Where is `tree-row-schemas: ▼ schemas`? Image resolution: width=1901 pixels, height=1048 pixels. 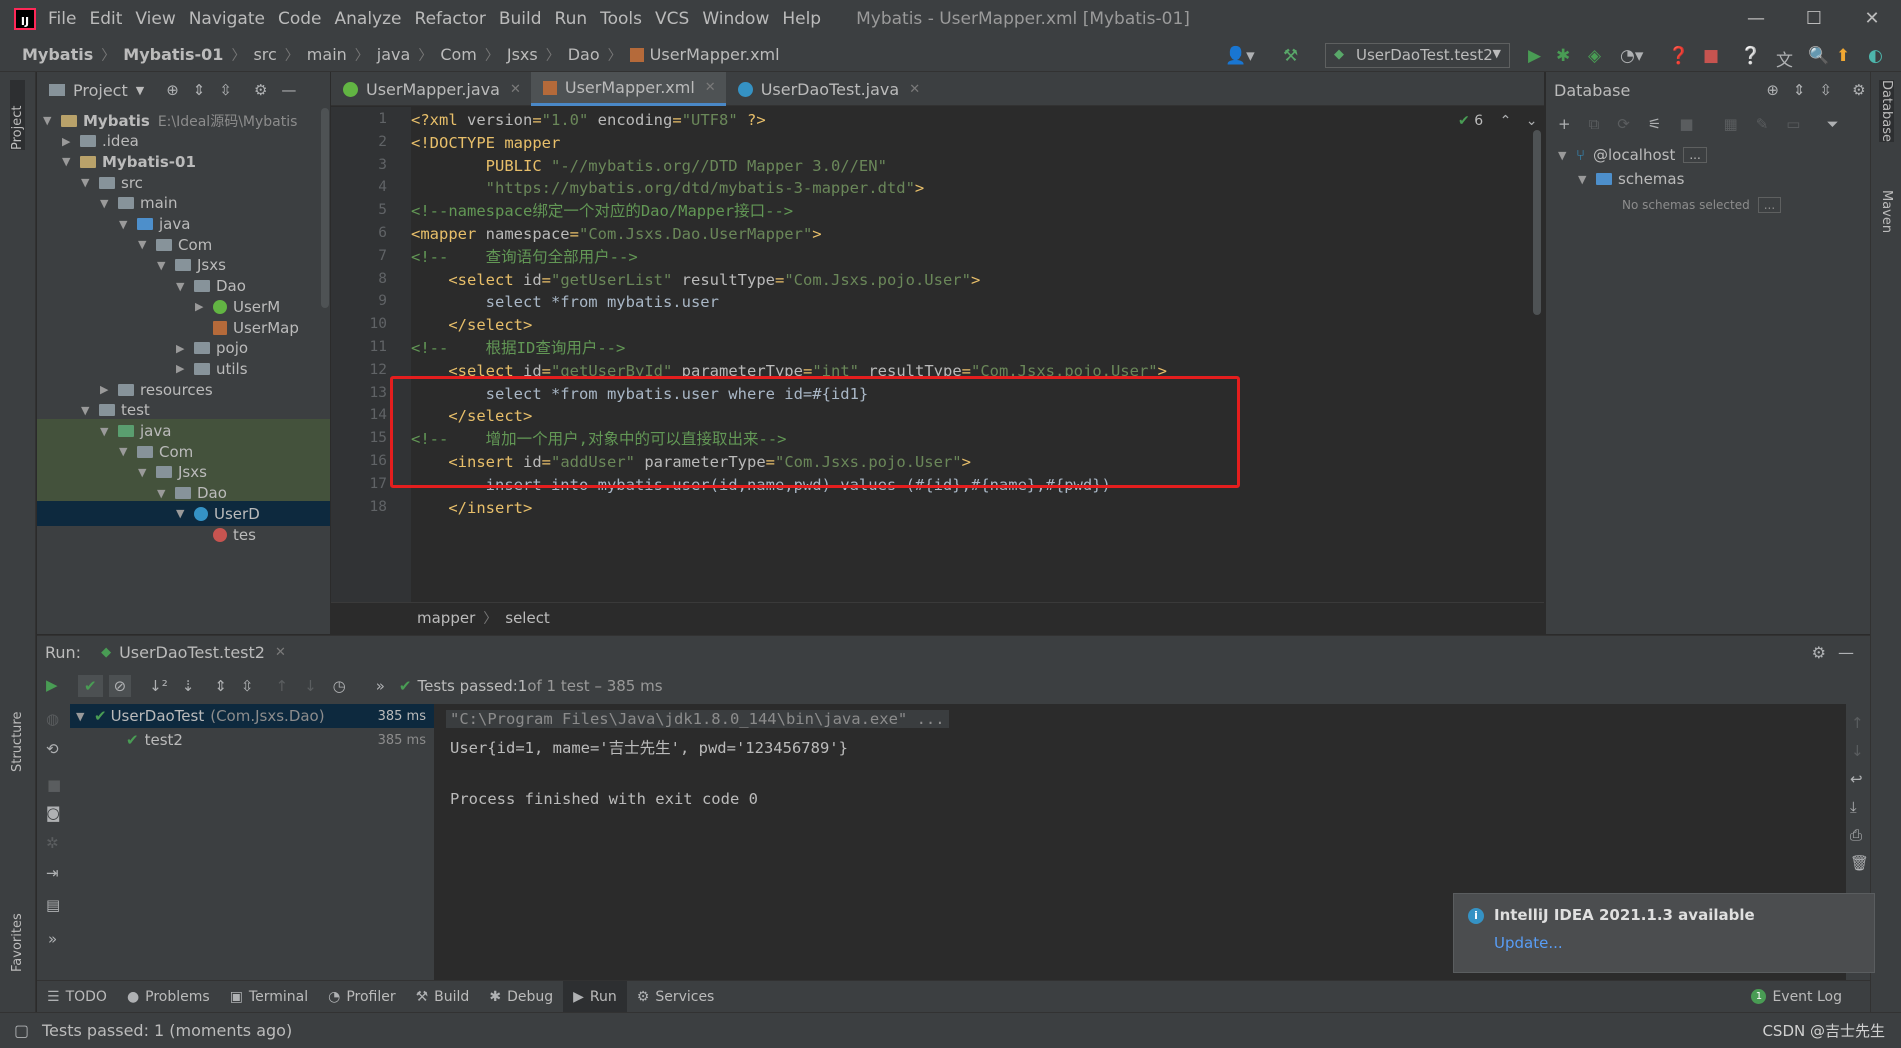 tree-row-schemas: ▼ schemas is located at coordinates (1631, 179).